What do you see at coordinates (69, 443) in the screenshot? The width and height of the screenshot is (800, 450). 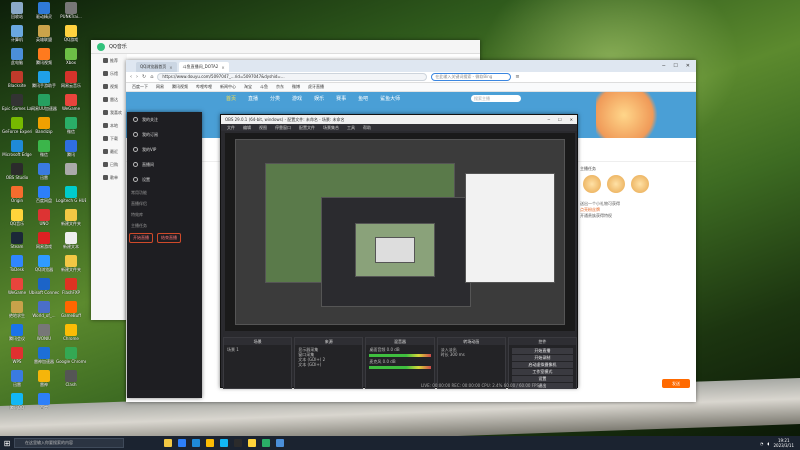 I see `taskbar-search-input: 在这里输入你要搜索的内容` at bounding box center [69, 443].